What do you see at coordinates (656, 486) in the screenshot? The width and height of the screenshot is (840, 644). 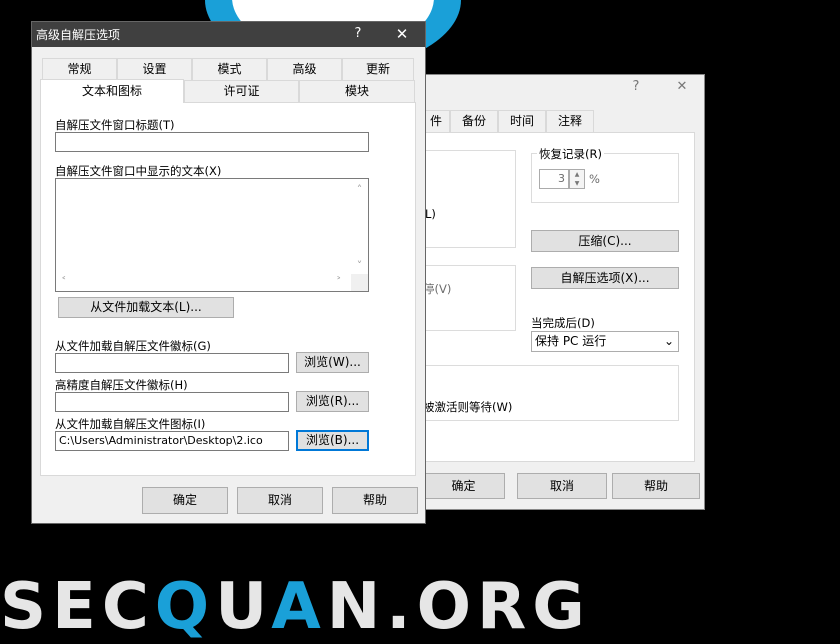 I see `back-help-button: 帮助` at bounding box center [656, 486].